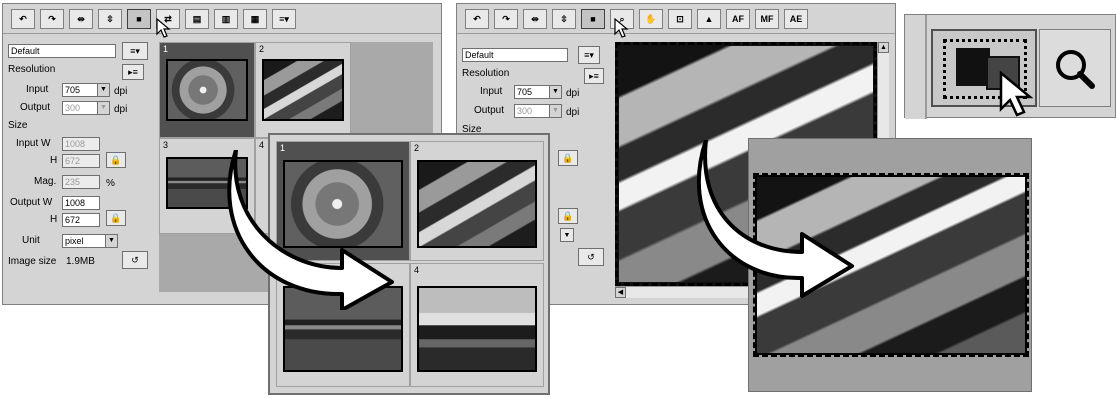 Image resolution: width=1116 pixels, height=398 pixels. What do you see at coordinates (916, 67) in the screenshot?
I see `inset-separator` at bounding box center [916, 67].